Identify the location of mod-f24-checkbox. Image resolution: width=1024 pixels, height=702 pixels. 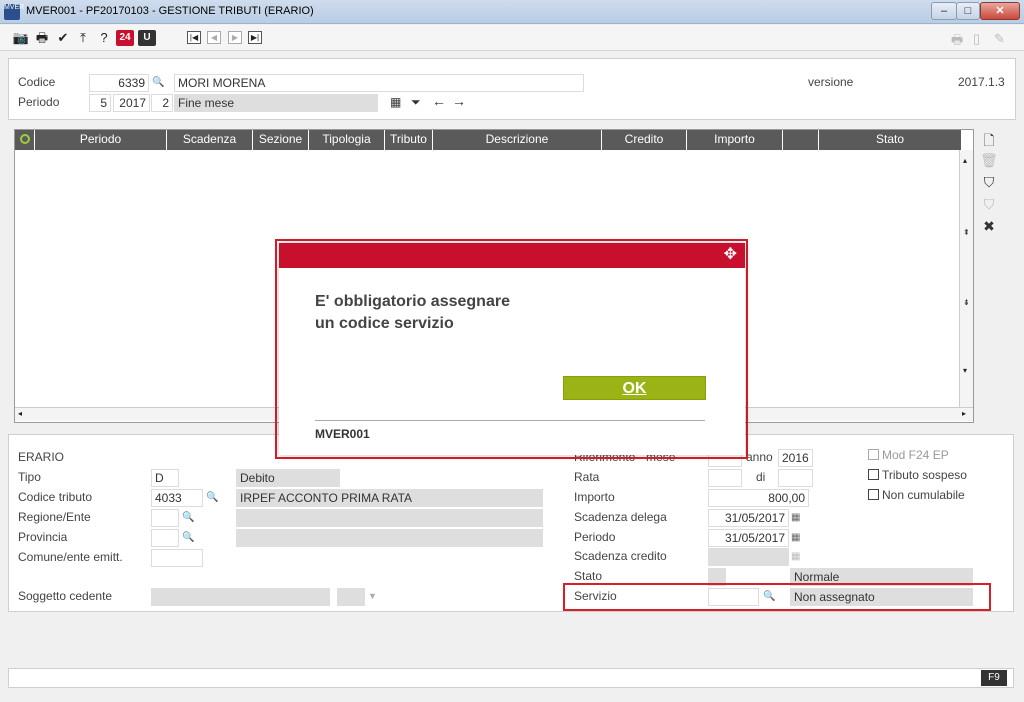
(873, 454).